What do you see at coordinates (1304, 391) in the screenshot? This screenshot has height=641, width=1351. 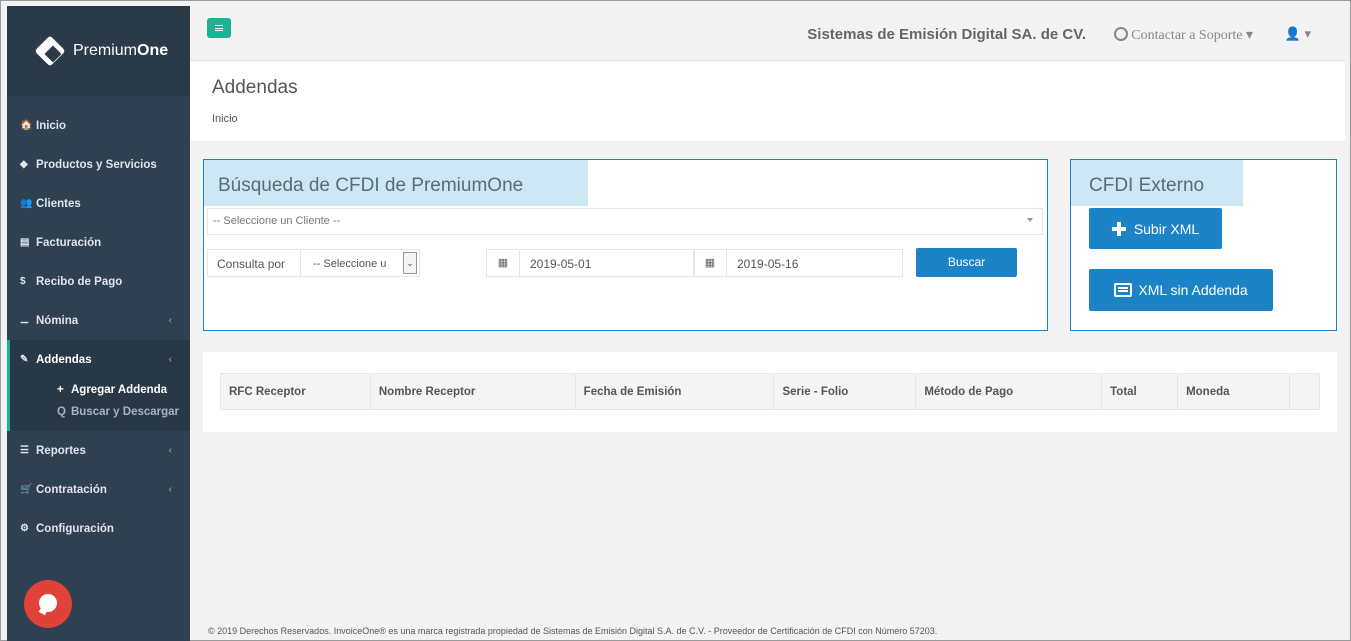 I see `column-header-actions` at bounding box center [1304, 391].